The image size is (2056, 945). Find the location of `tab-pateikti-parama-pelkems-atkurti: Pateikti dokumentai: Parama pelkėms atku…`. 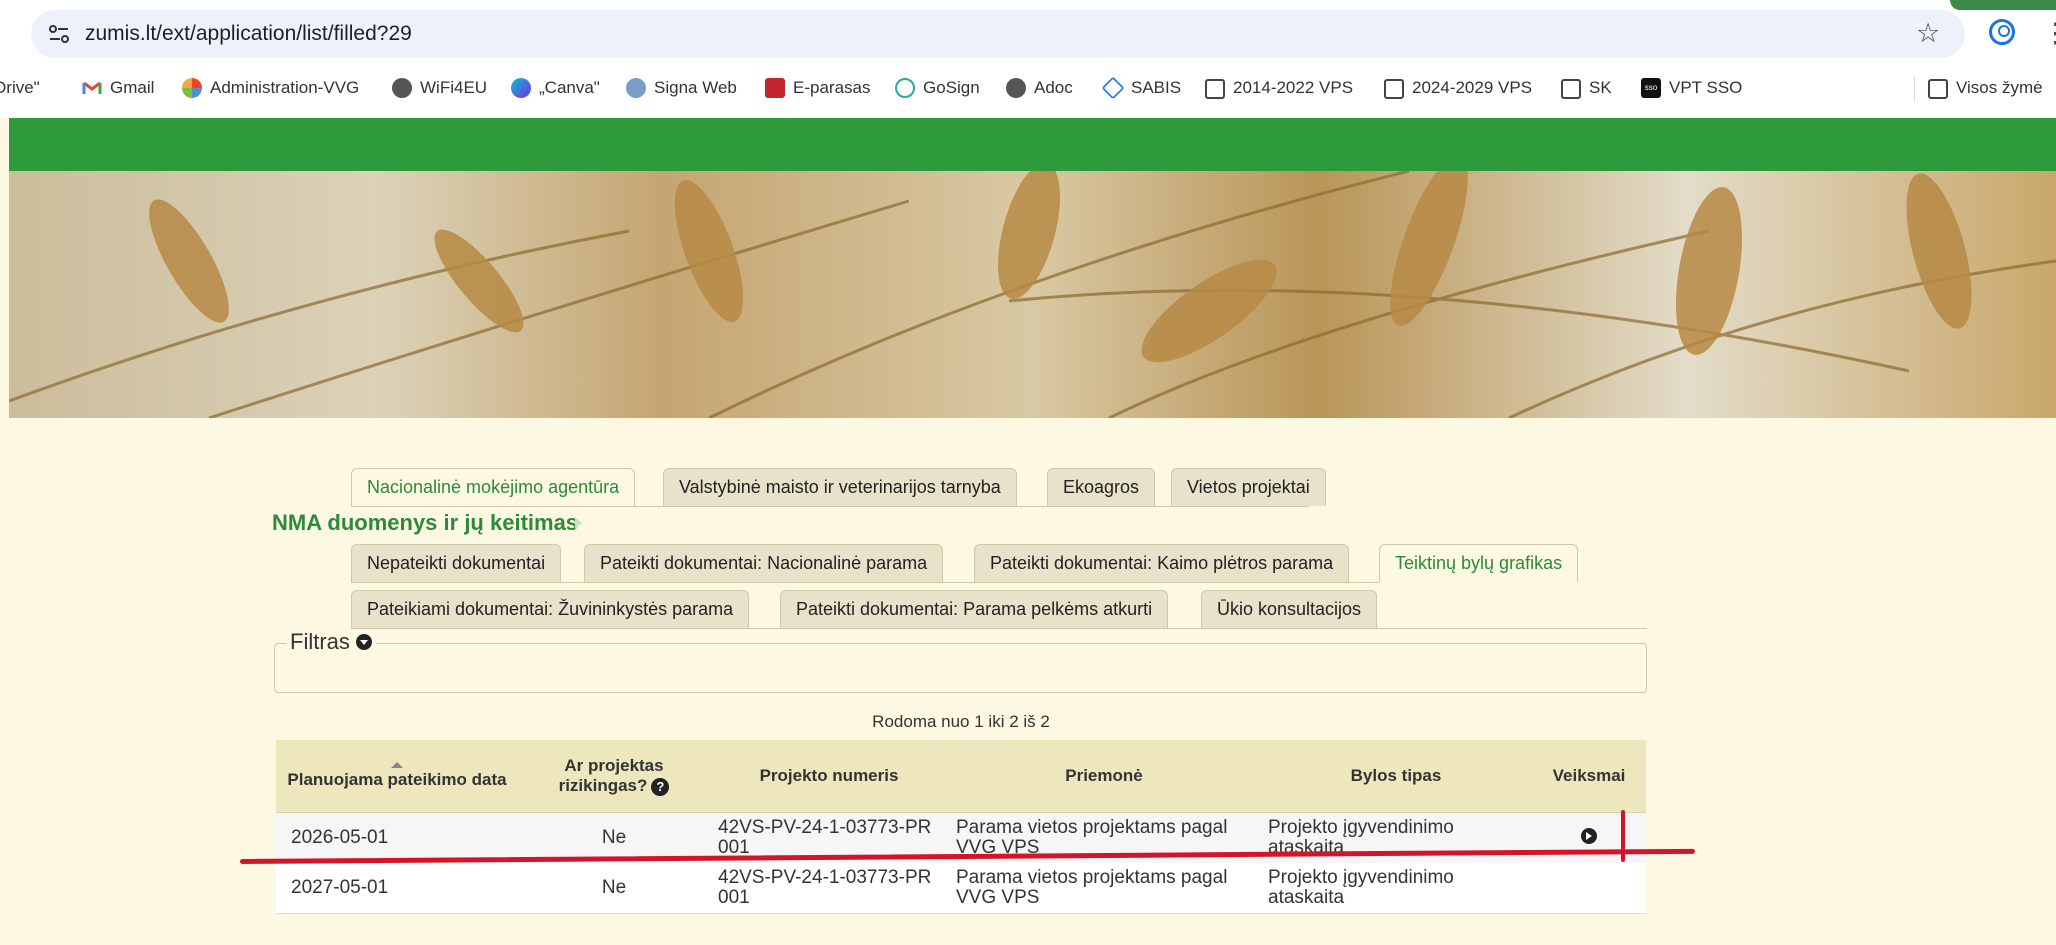

tab-pateikti-parama-pelkems-atkurti: Pateikti dokumentai: Parama pelkėms atku… is located at coordinates (974, 609).